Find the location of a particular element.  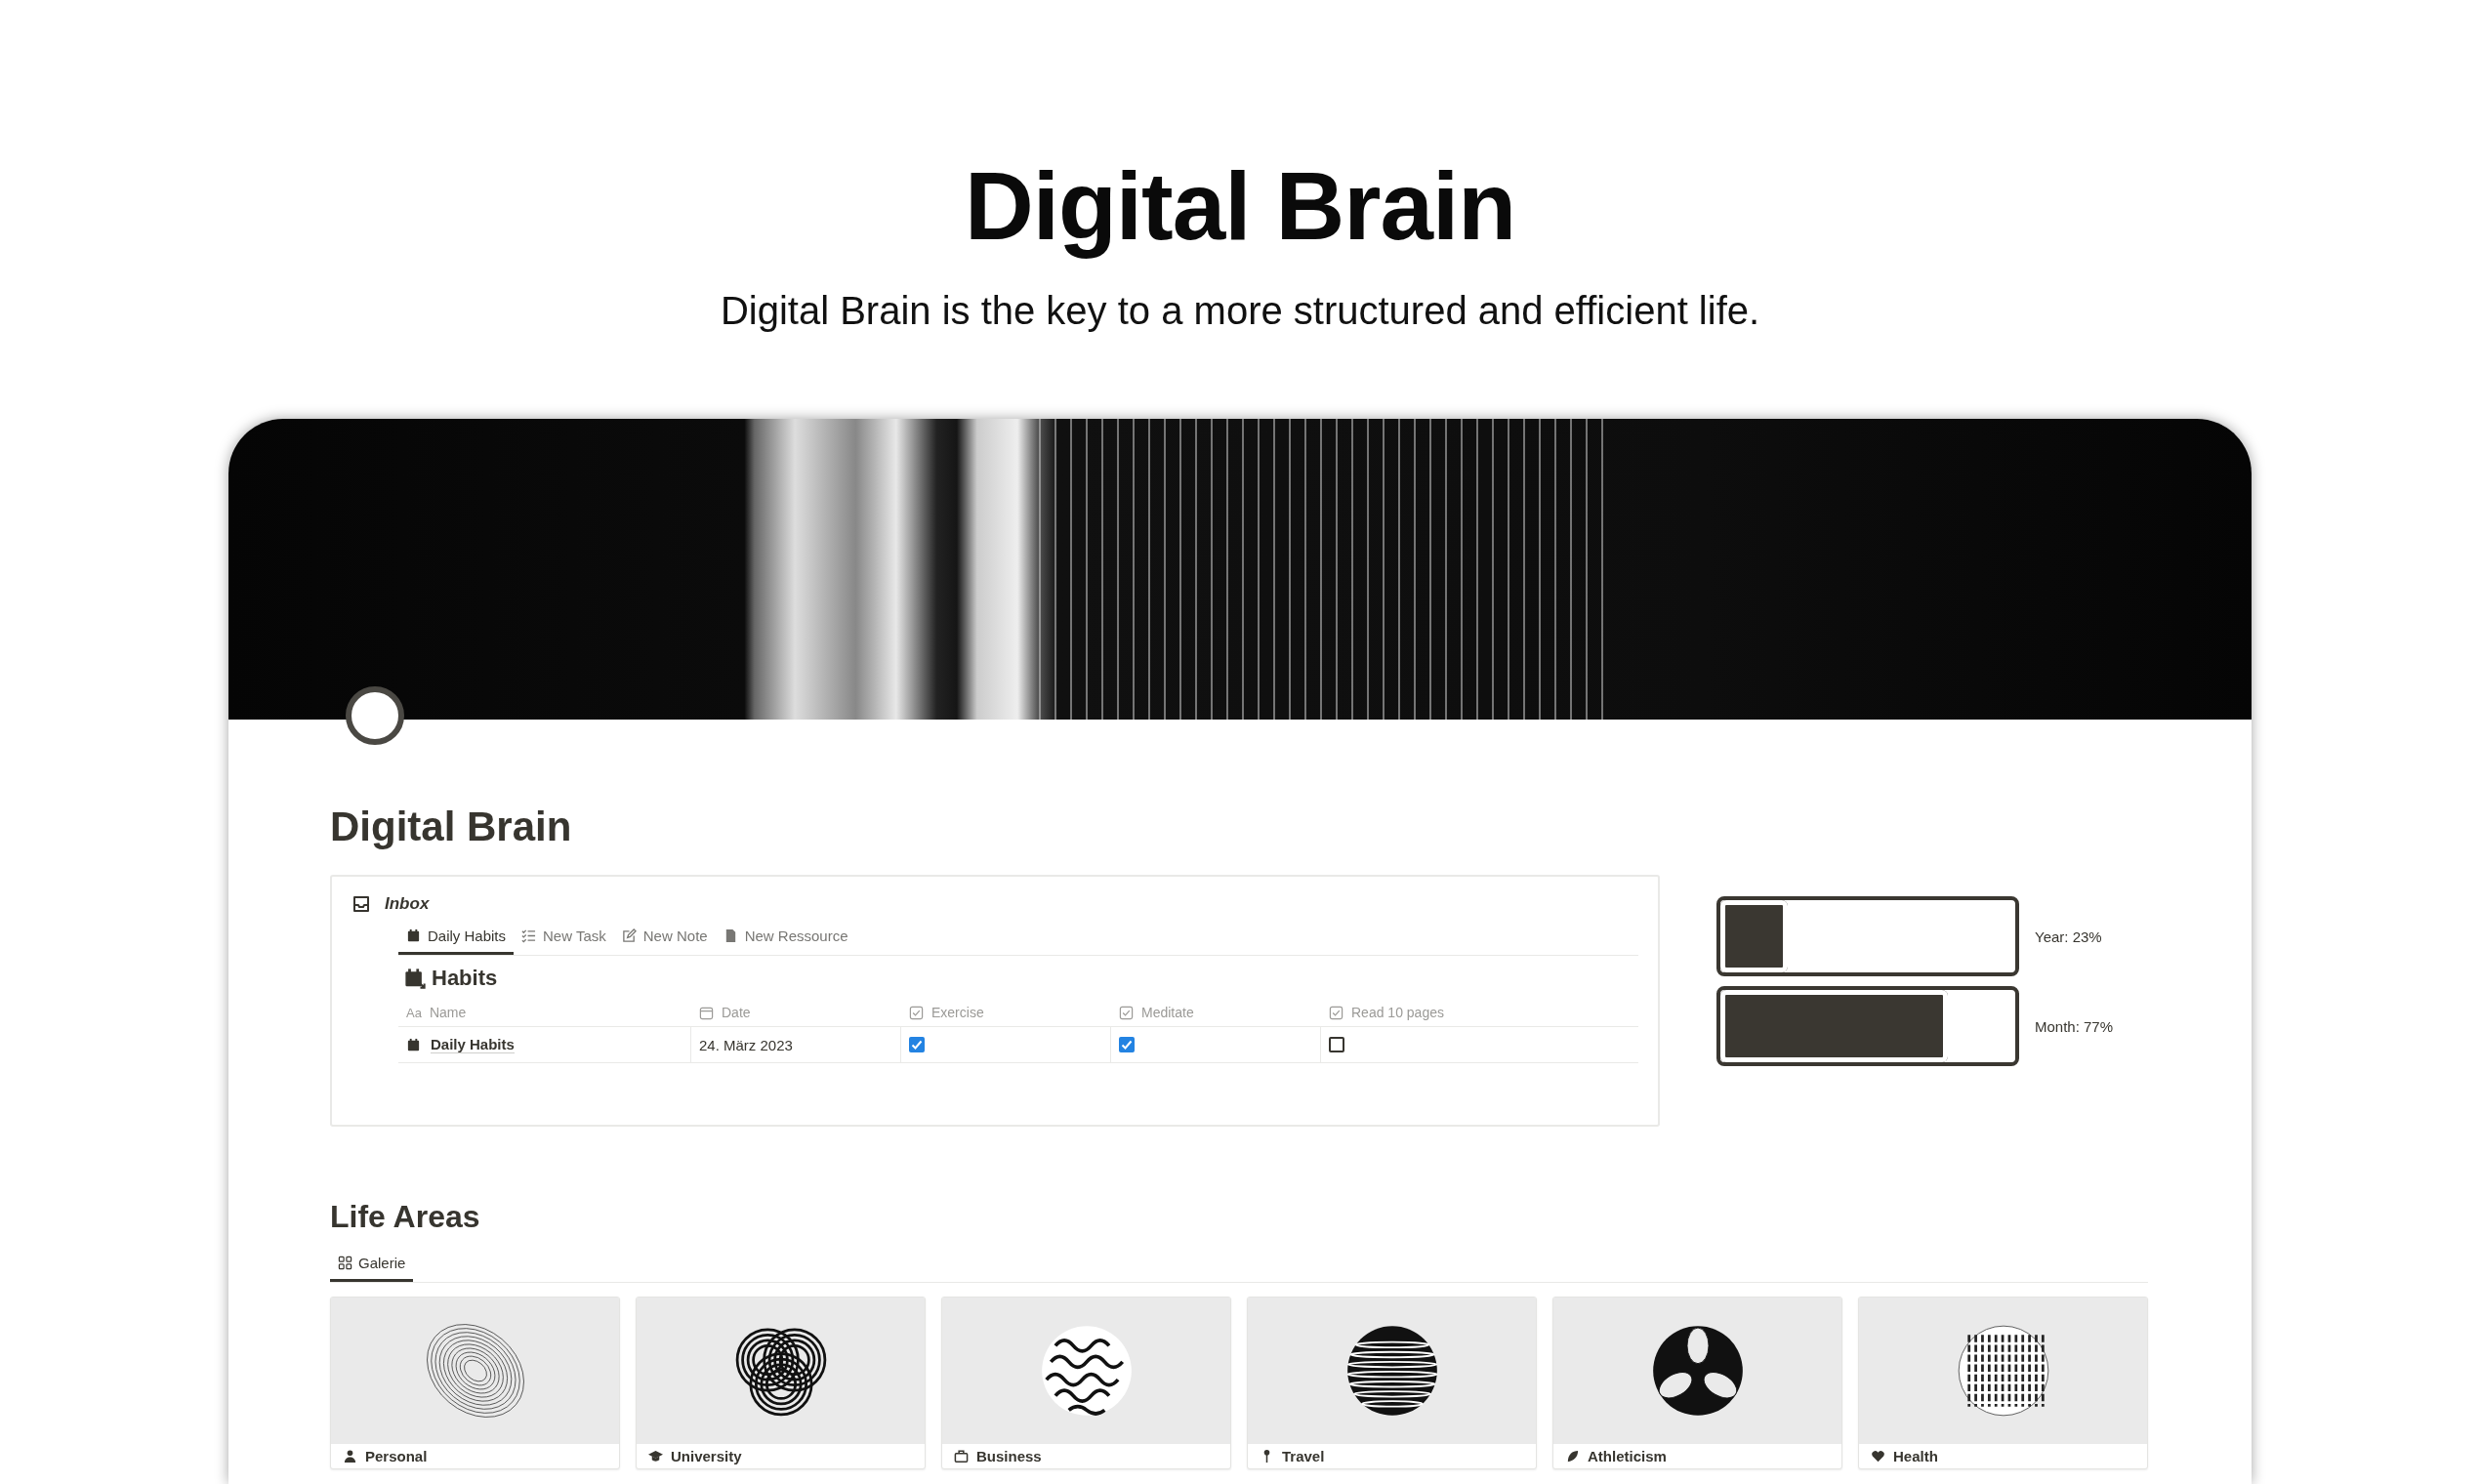

gallery-card: Athleticism is located at coordinates (1697, 1383).